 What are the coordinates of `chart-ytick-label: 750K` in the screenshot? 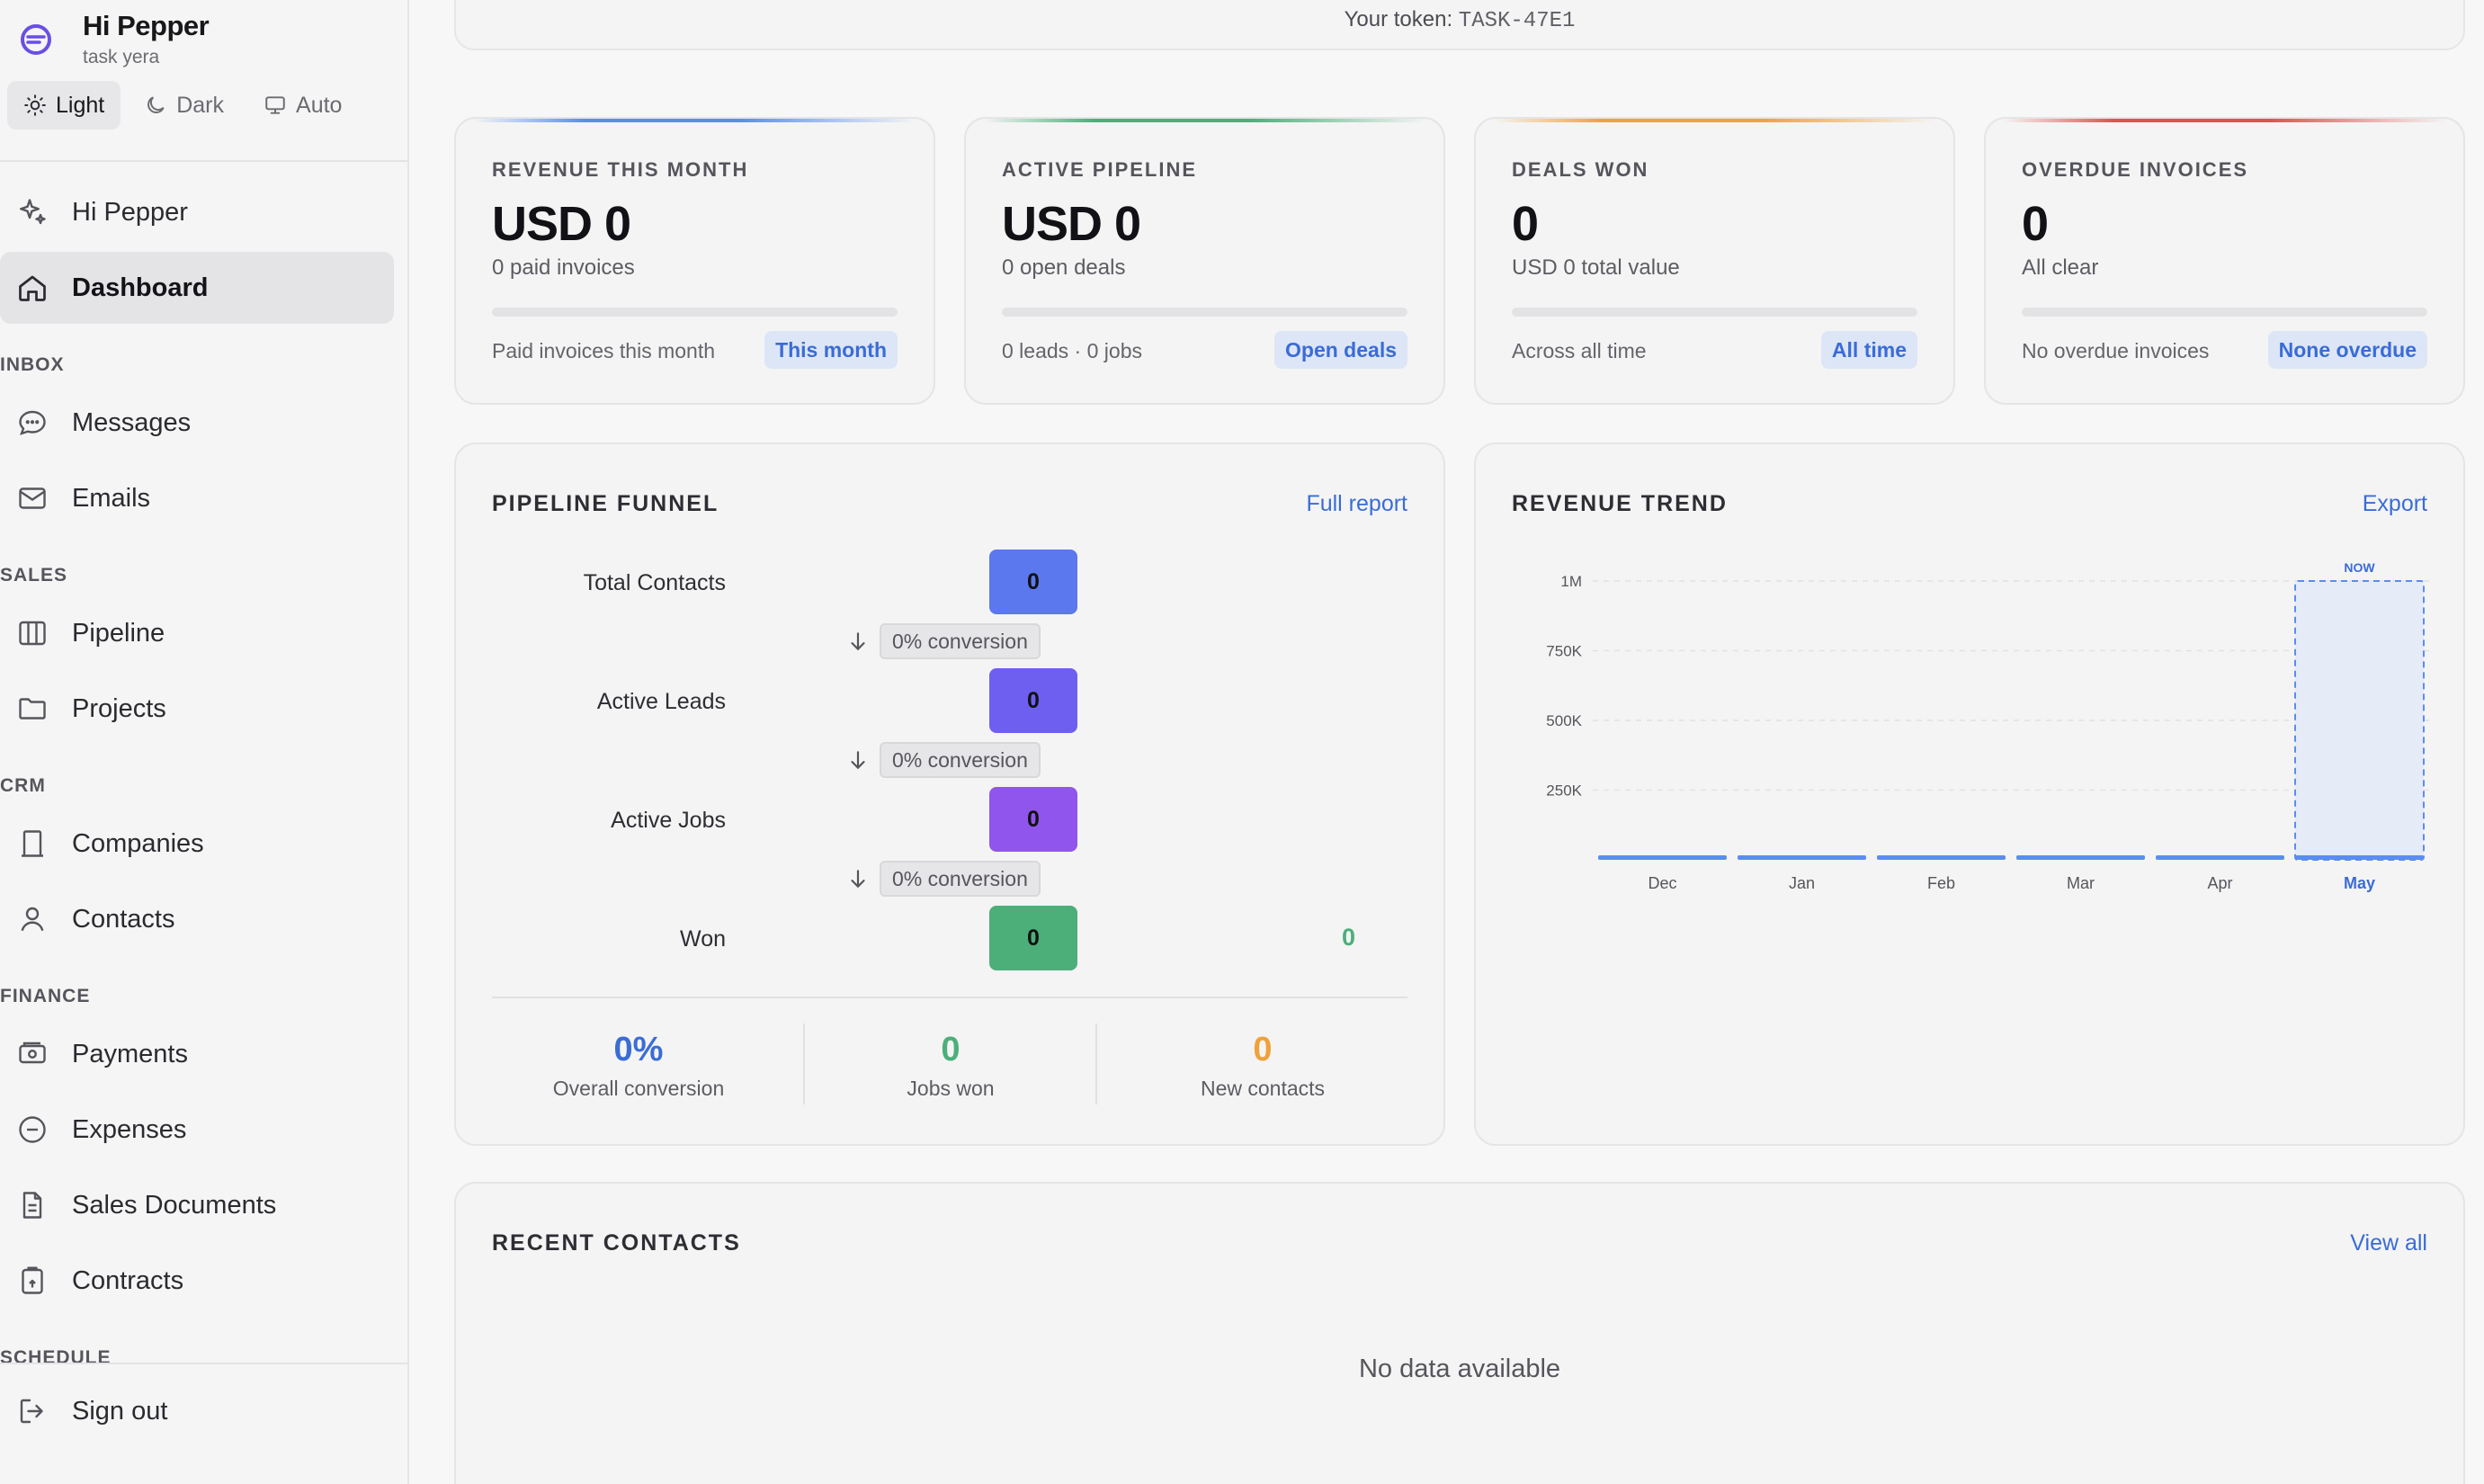 It's located at (1564, 651).